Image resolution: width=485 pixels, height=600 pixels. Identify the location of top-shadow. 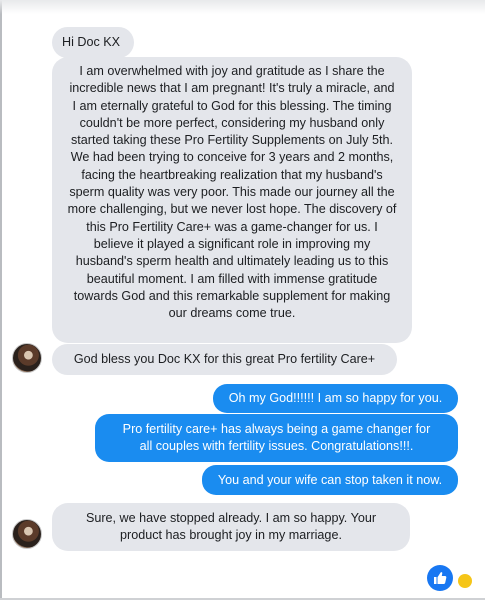
(242, 7).